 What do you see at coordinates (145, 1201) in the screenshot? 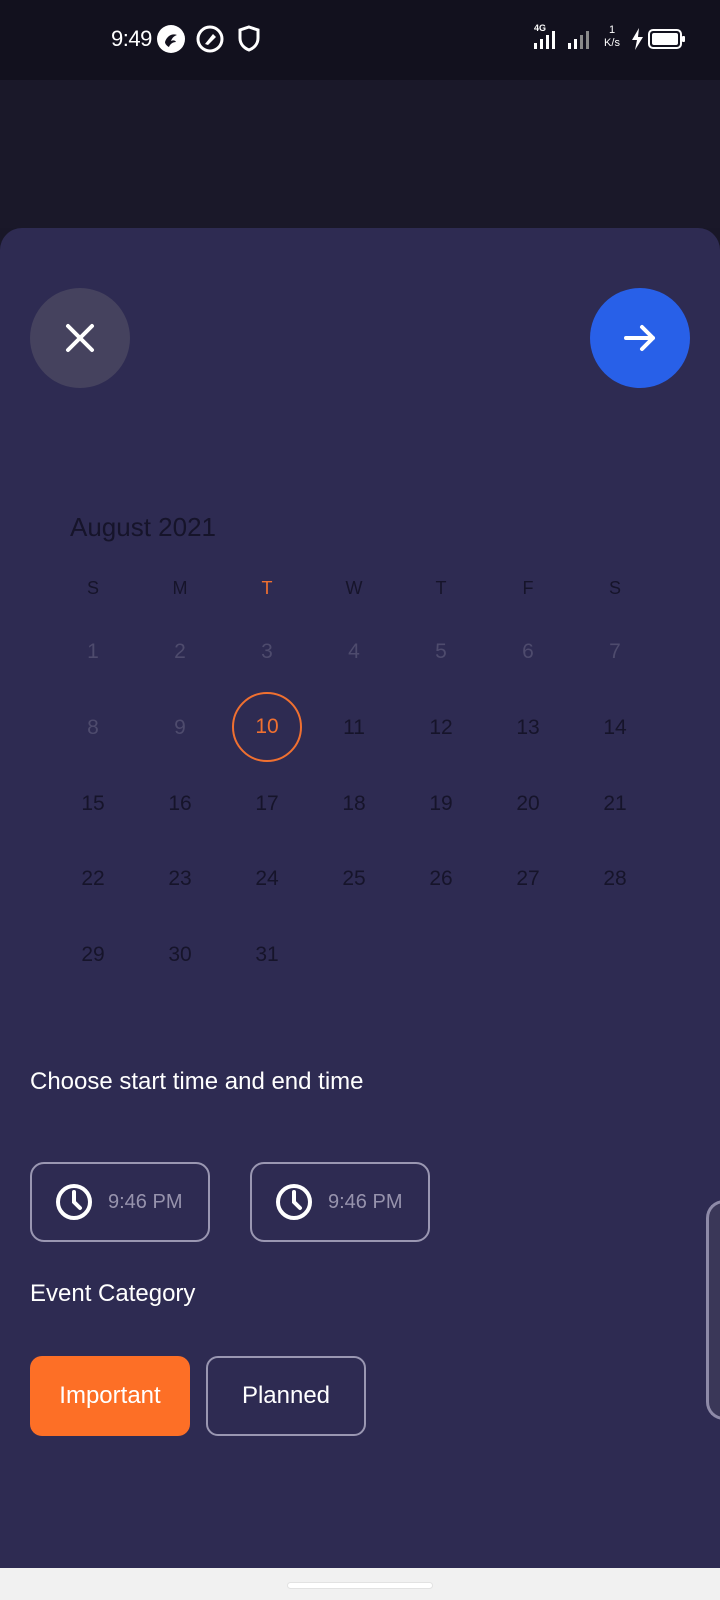
I see `start-time-value: 9:46 PM` at bounding box center [145, 1201].